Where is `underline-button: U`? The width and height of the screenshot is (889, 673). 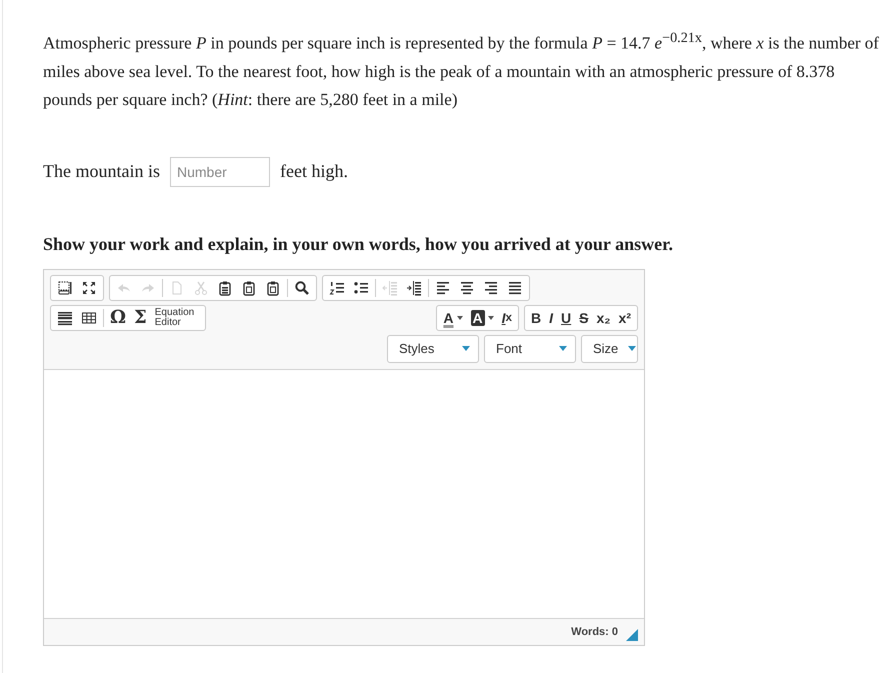 underline-button: U is located at coordinates (566, 317).